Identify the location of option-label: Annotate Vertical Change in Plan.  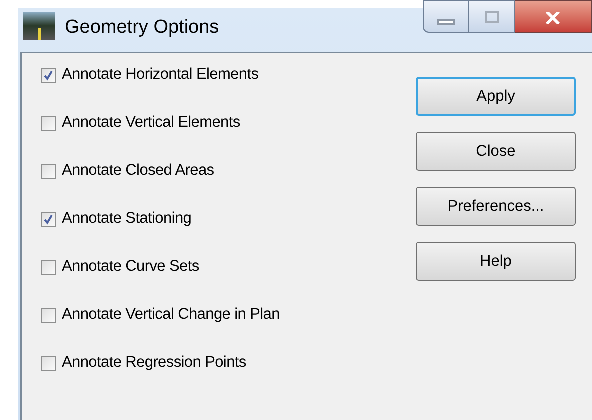
(171, 315).